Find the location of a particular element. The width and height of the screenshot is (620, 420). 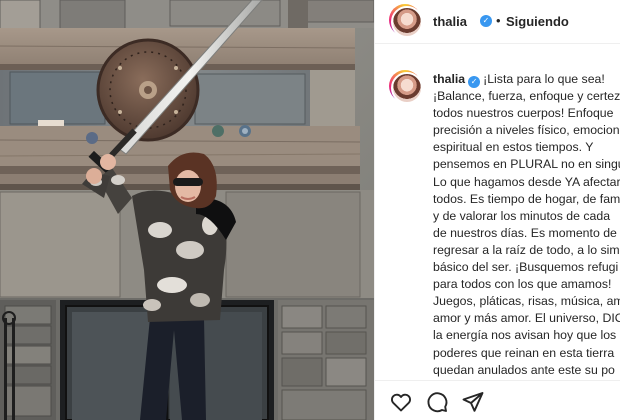

post-actions is located at coordinates (497, 400).